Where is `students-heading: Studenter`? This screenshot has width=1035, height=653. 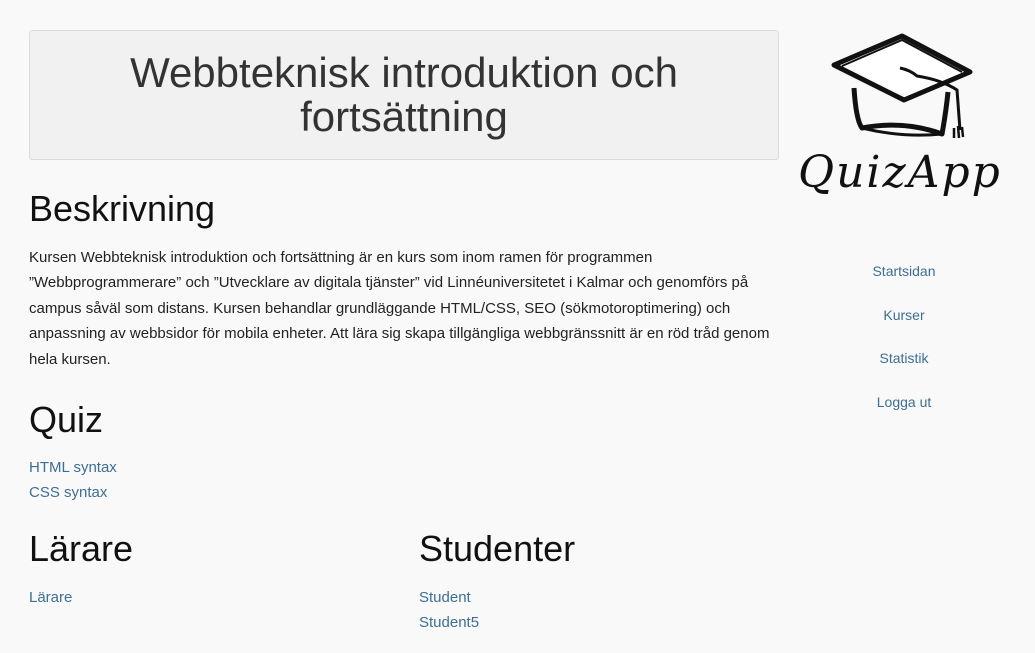 students-heading: Studenter is located at coordinates (497, 548).